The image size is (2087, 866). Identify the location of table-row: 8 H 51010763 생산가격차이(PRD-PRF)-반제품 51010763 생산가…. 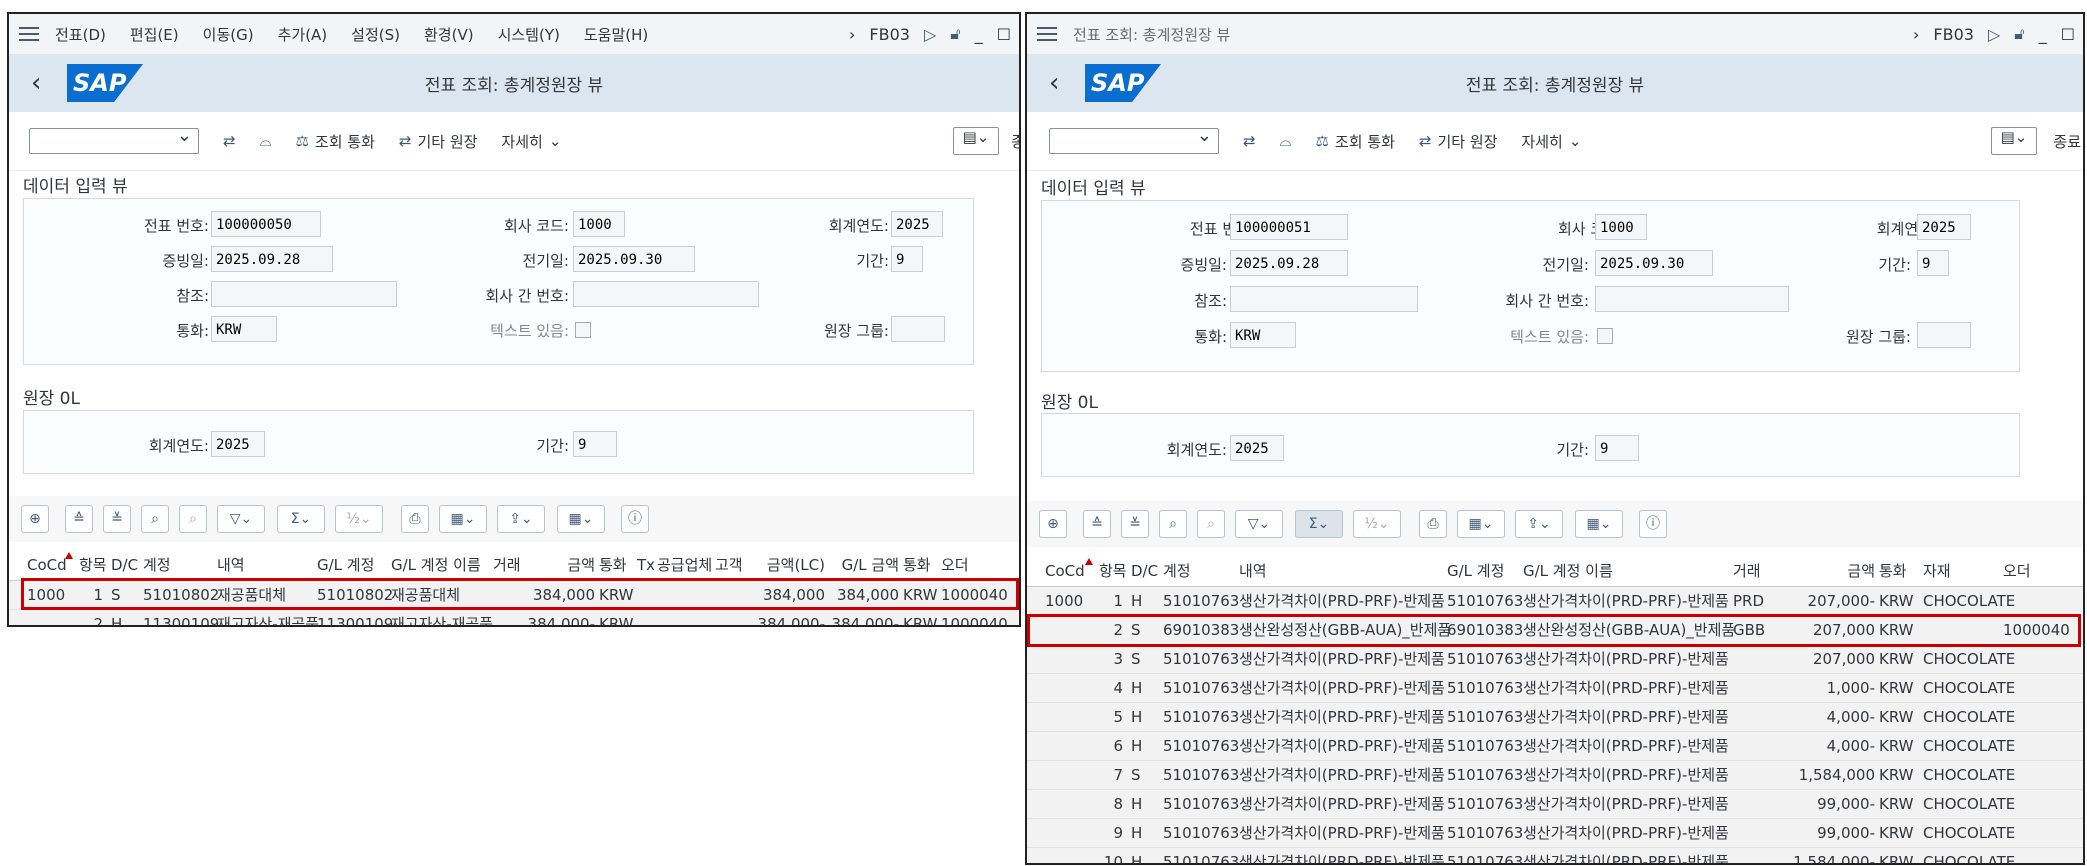
(1555, 804).